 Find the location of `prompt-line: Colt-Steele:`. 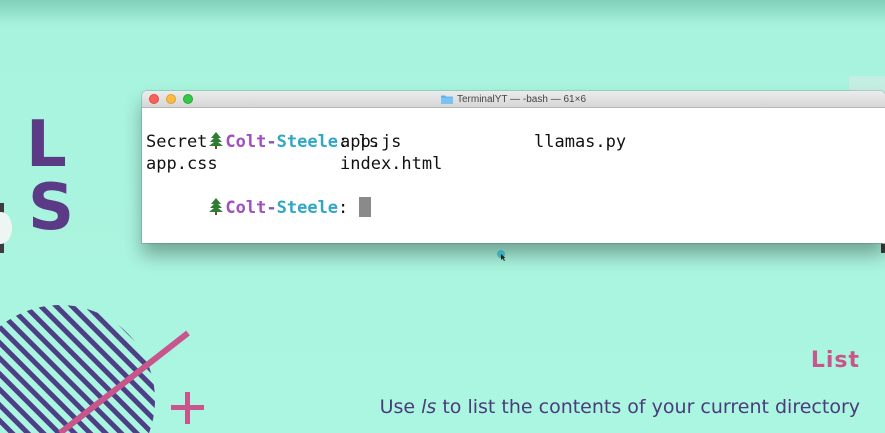

prompt-line: Colt-Steele: is located at coordinates (515, 196).